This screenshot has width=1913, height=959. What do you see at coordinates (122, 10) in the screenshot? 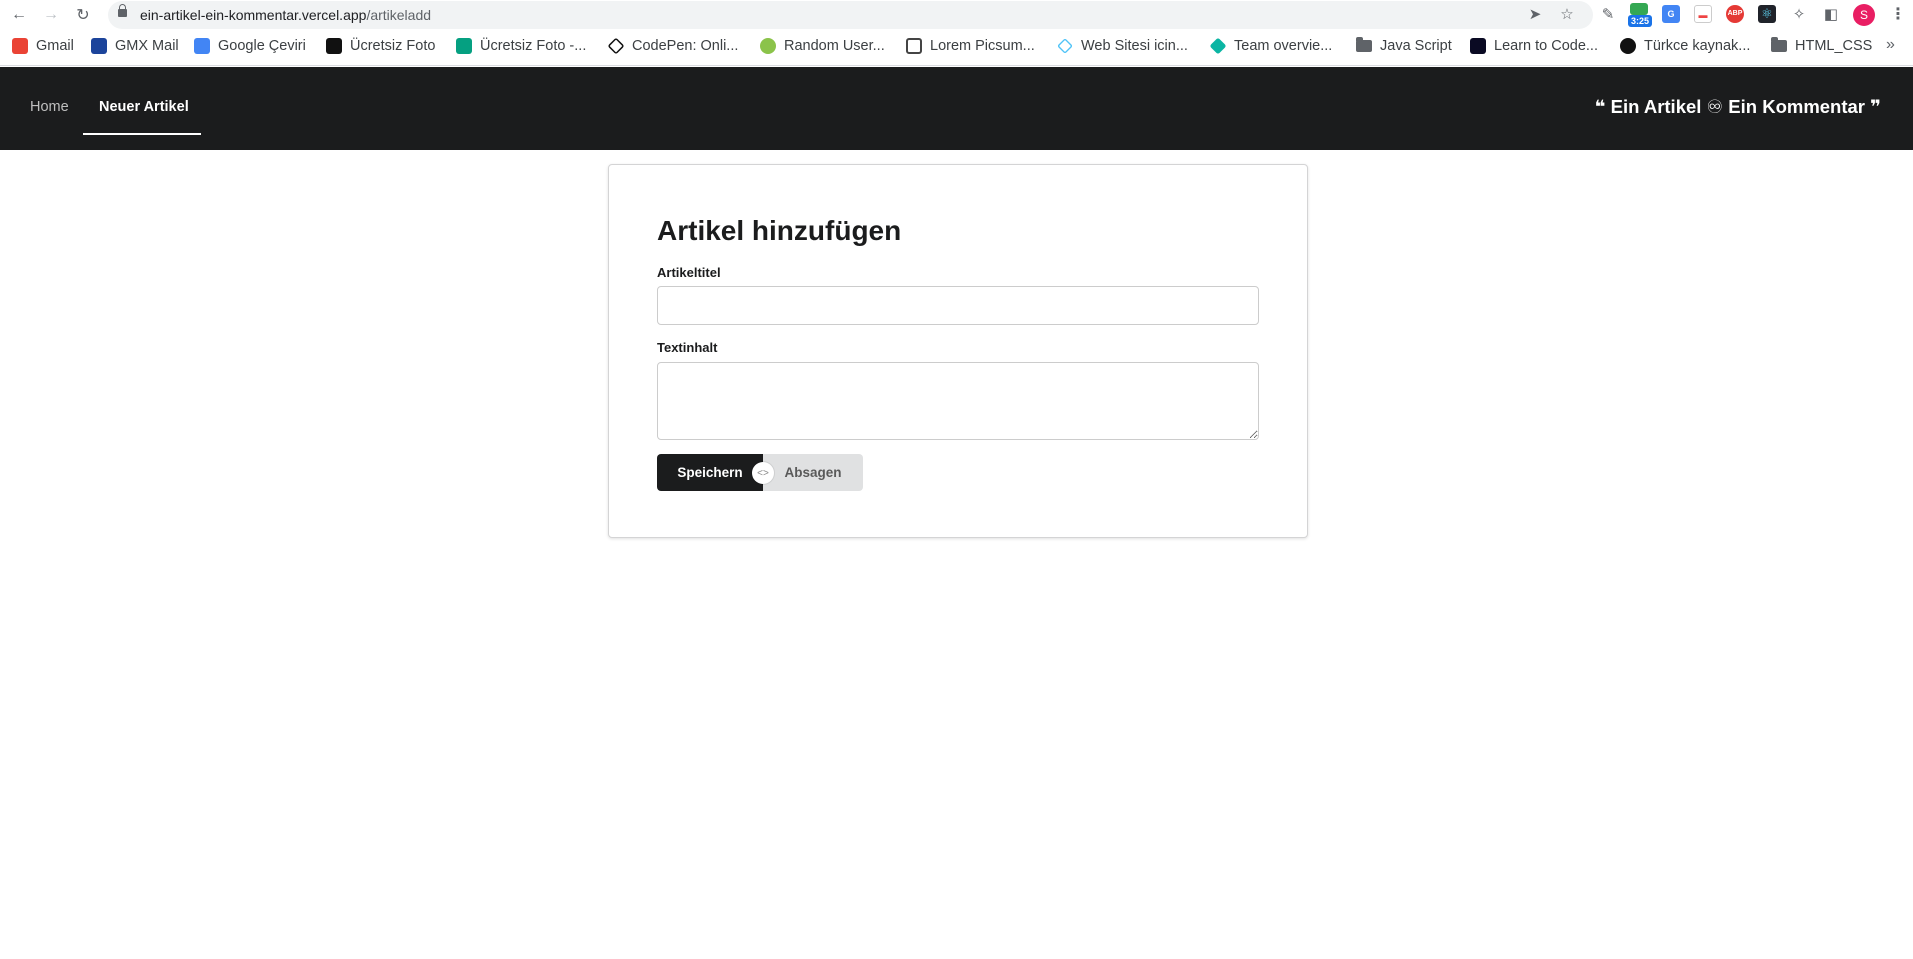
I see `lock-icon` at bounding box center [122, 10].